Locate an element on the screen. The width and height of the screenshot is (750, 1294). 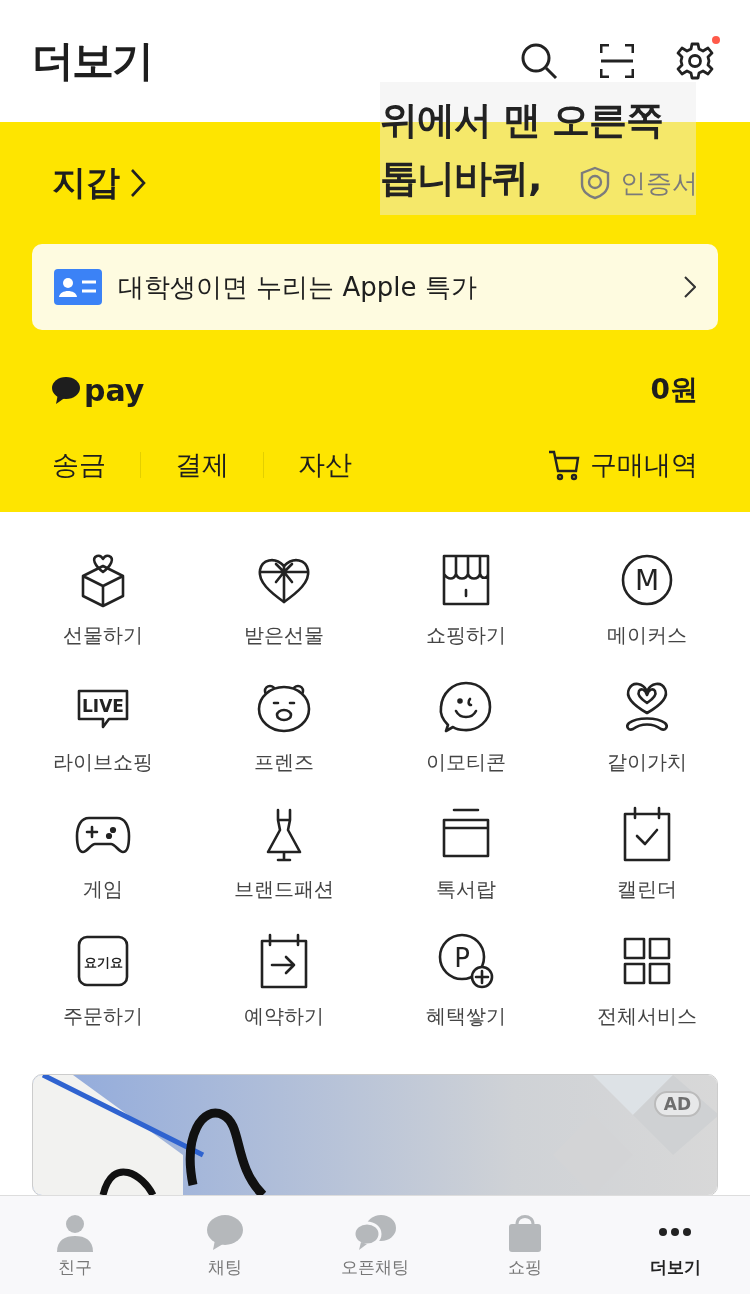
settings-icon is located at coordinates (695, 61).